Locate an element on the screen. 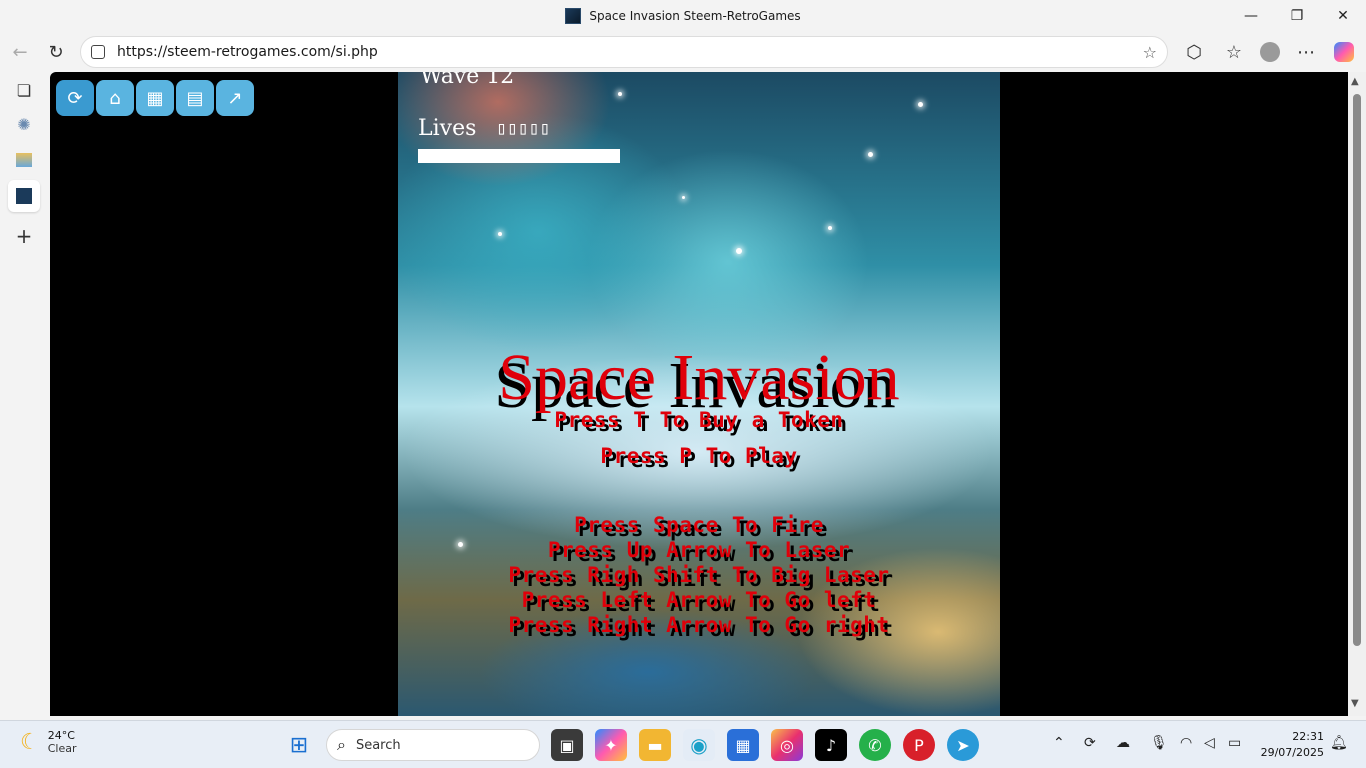 The image size is (1366, 768). pinterest-icon: P is located at coordinates (919, 745).